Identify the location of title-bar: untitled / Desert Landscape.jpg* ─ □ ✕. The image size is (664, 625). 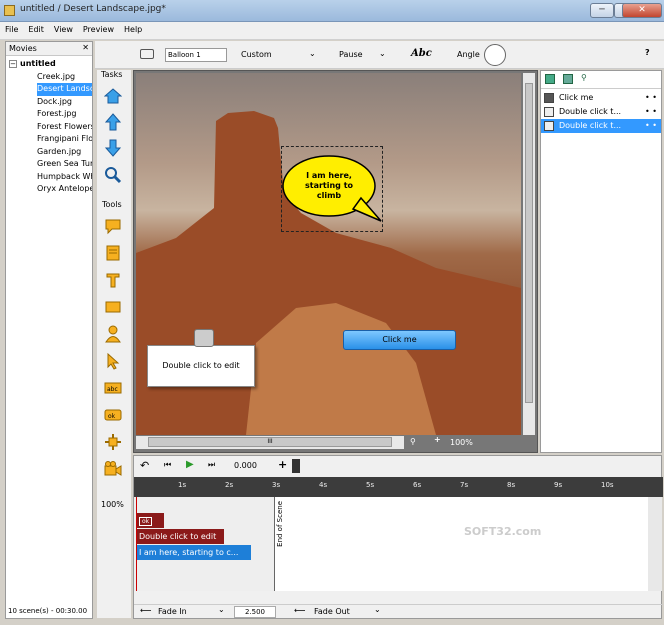
(332, 11).